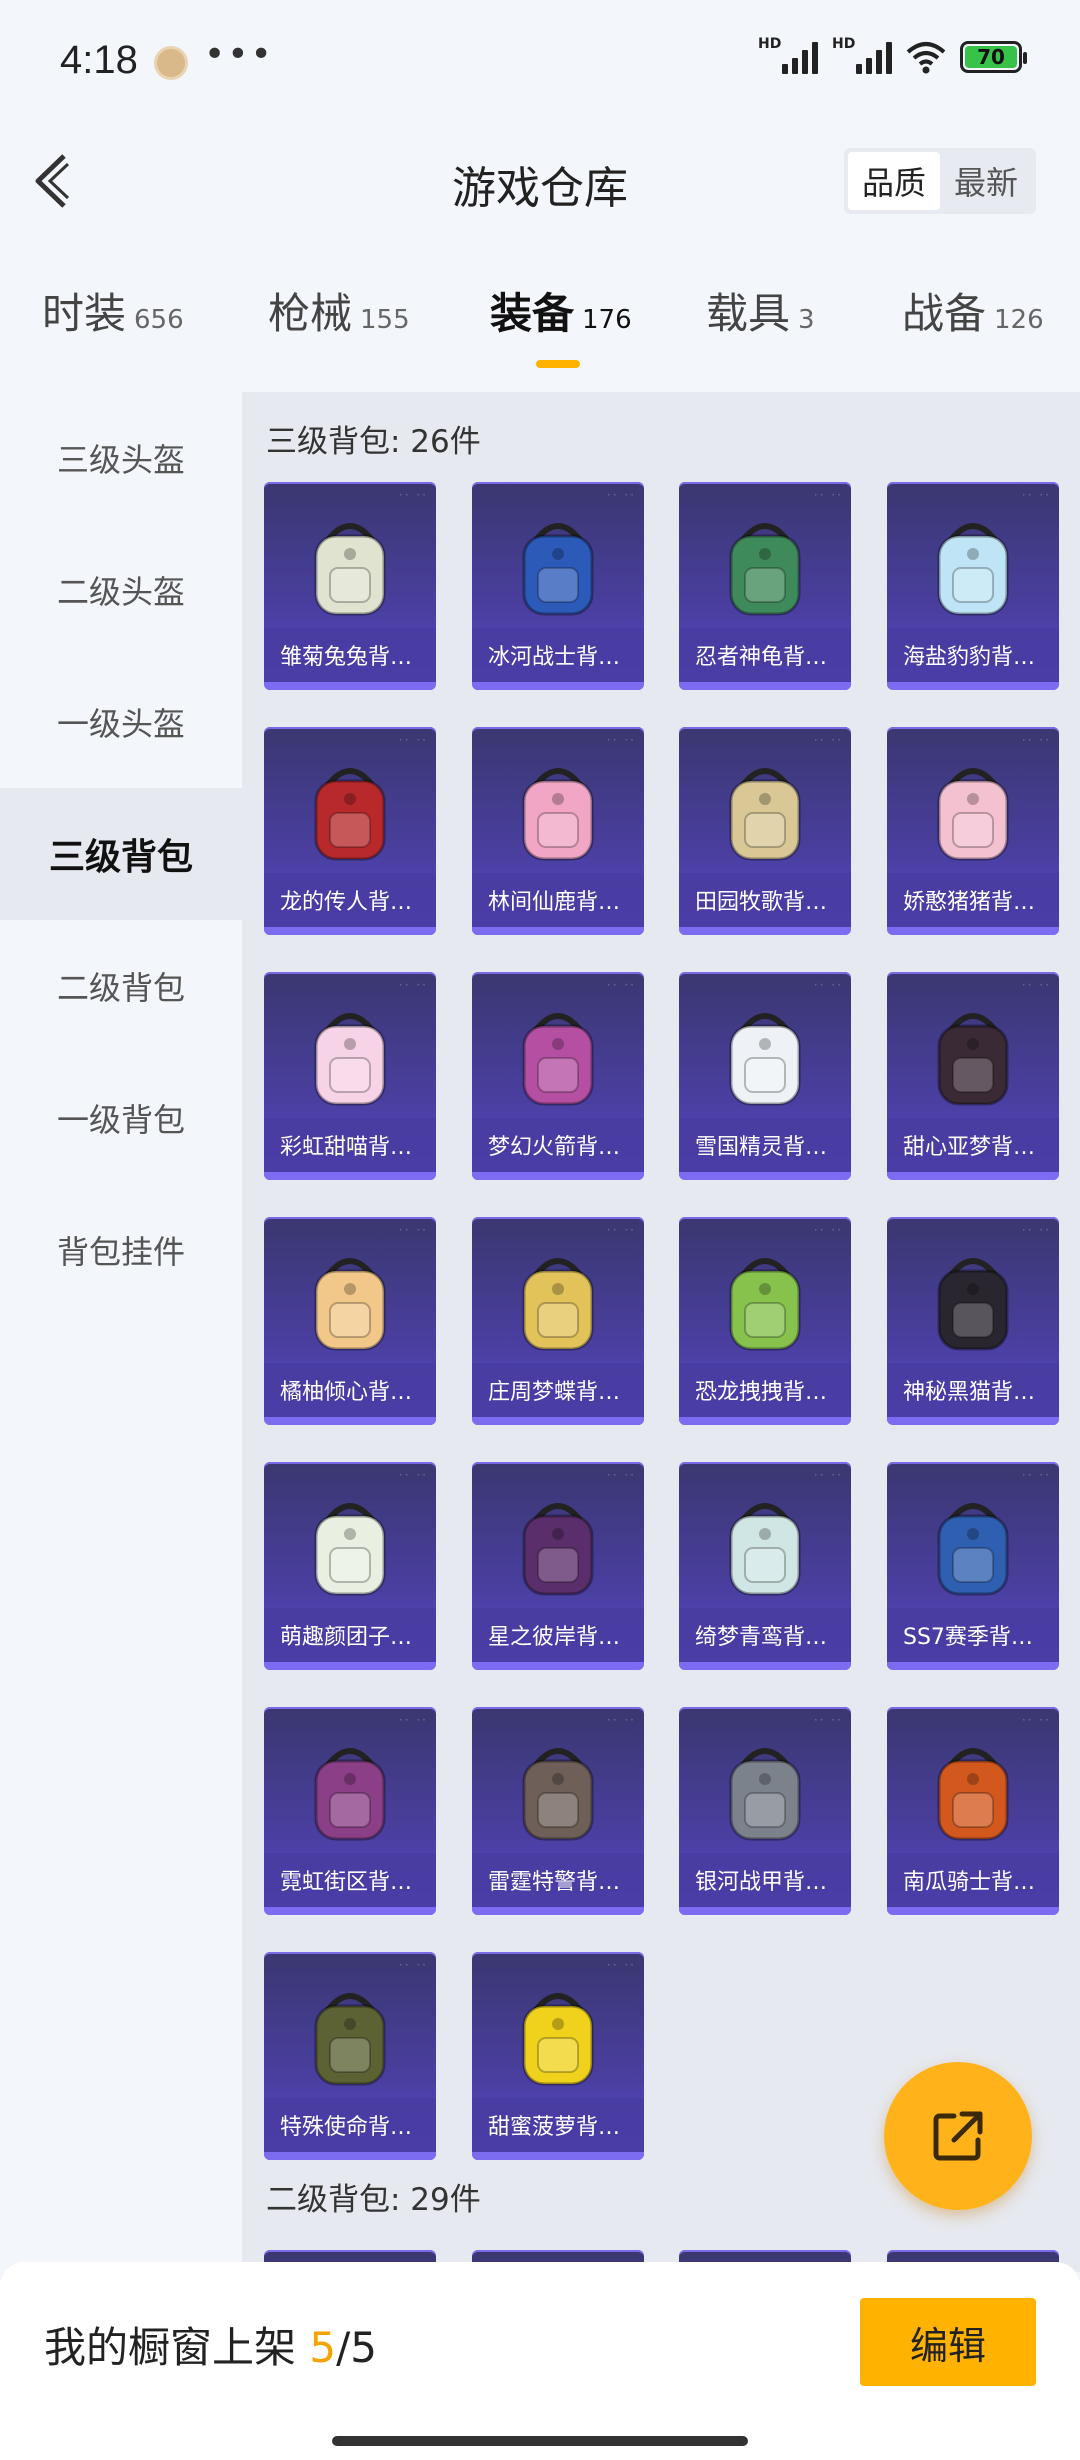 The height and width of the screenshot is (2460, 1080). I want to click on edit-button: 编辑, so click(948, 2342).